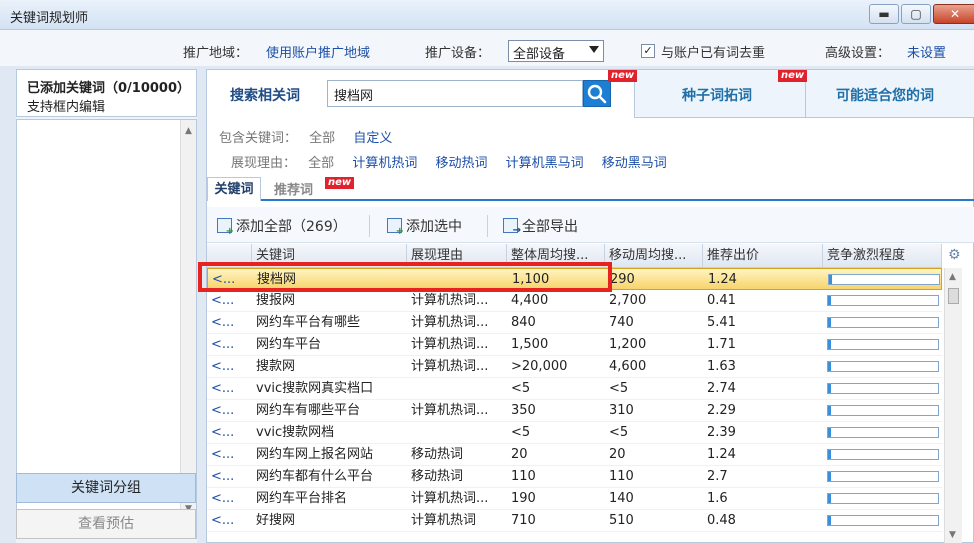 Image resolution: width=974 pixels, height=543 pixels. I want to click on table-vertical-scrollbar: ▲ ▼, so click(953, 405).